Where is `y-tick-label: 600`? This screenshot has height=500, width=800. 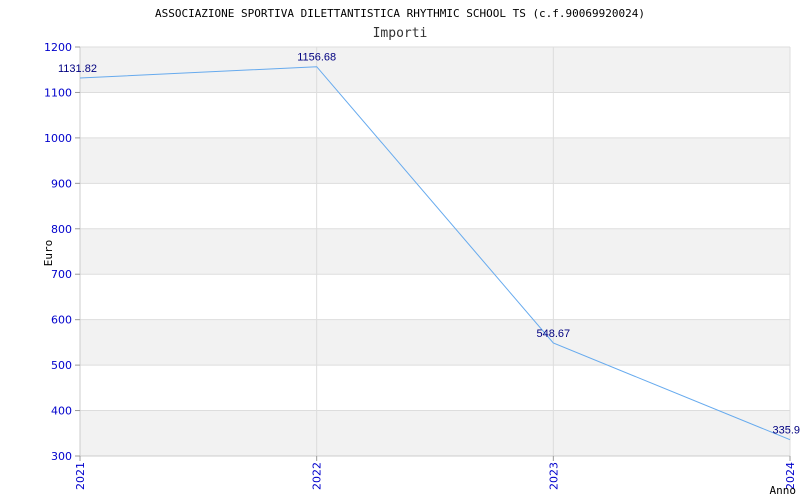
y-tick-label: 600 is located at coordinates (61, 320).